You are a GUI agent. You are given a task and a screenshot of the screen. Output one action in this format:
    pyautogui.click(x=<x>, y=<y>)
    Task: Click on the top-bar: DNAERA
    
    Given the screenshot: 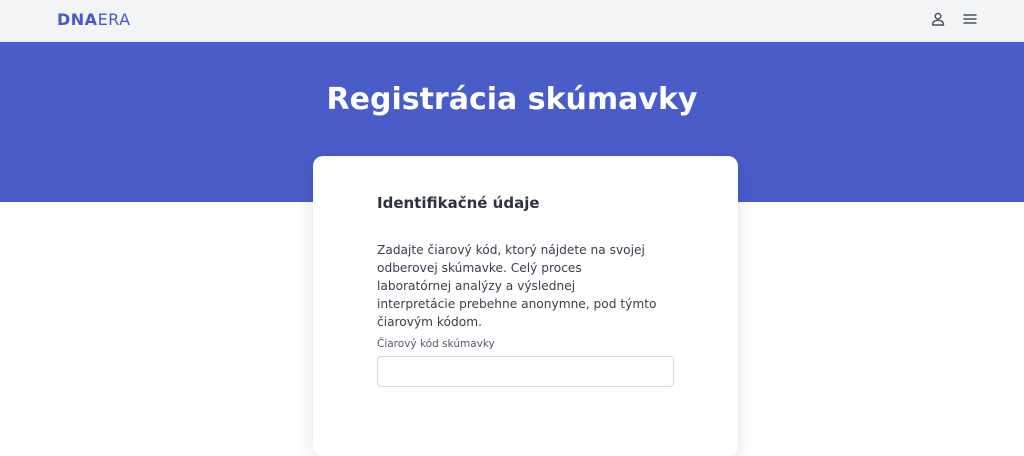 What is the action you would take?
    pyautogui.click(x=512, y=21)
    